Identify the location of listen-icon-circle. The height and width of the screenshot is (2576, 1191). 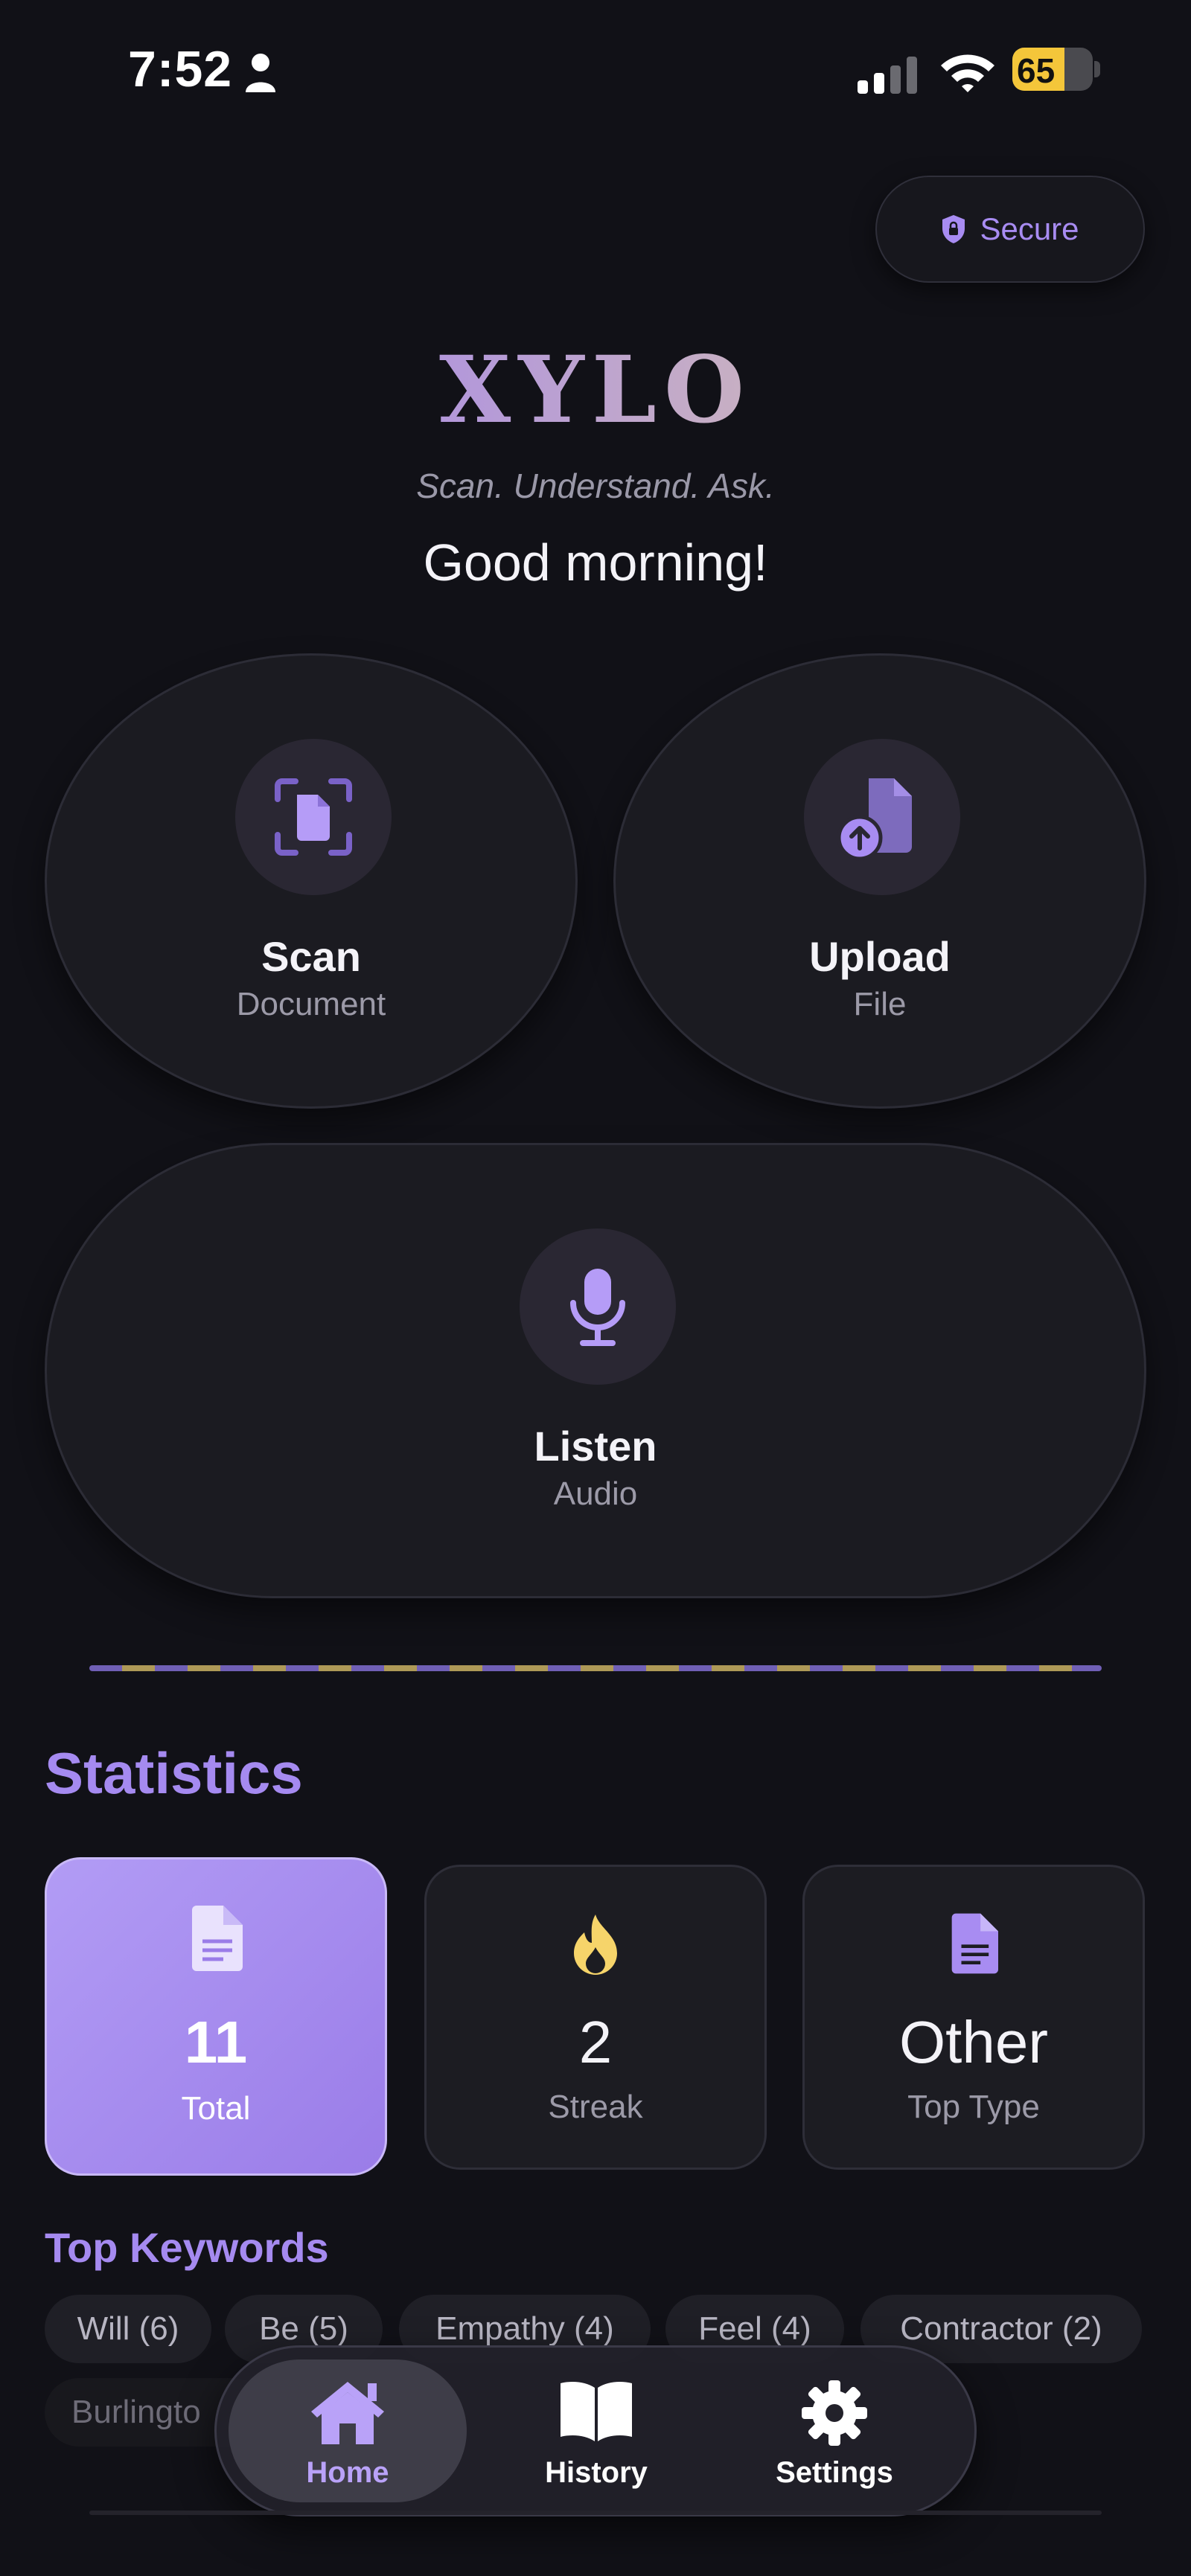
(598, 1306).